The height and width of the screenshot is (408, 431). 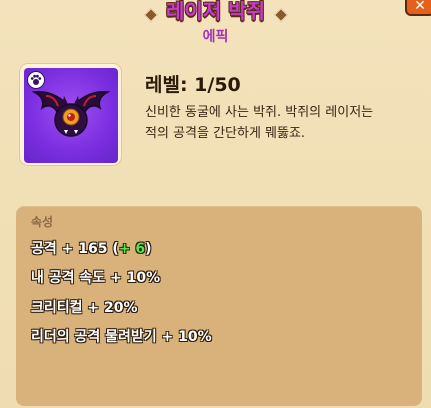 I want to click on pet-icon-card, so click(x=71, y=115).